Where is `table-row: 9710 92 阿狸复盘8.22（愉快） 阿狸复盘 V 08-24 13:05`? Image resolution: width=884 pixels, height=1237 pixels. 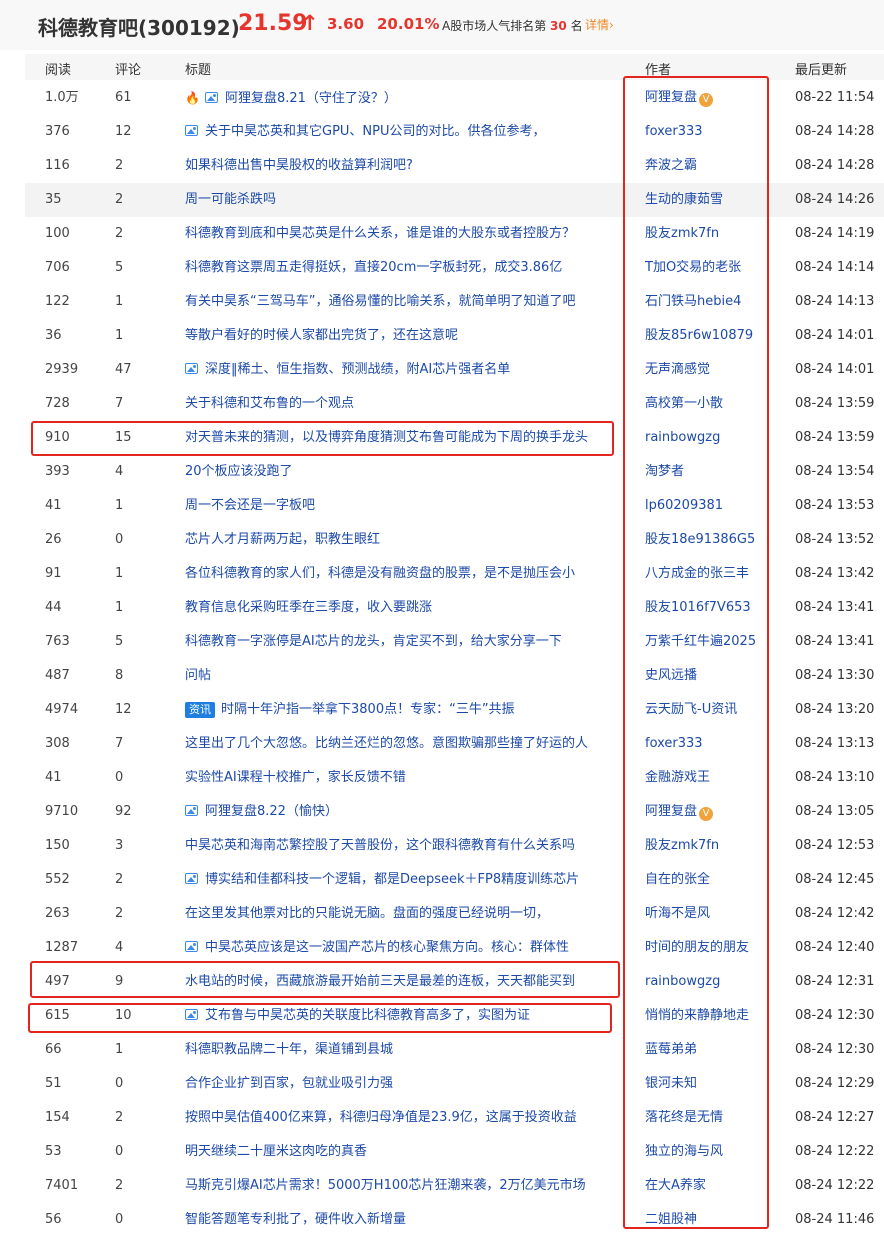
table-row: 9710 92 阿狸复盘8.22（愉快） 阿狸复盘 V 08-24 13:05 is located at coordinates (454, 812).